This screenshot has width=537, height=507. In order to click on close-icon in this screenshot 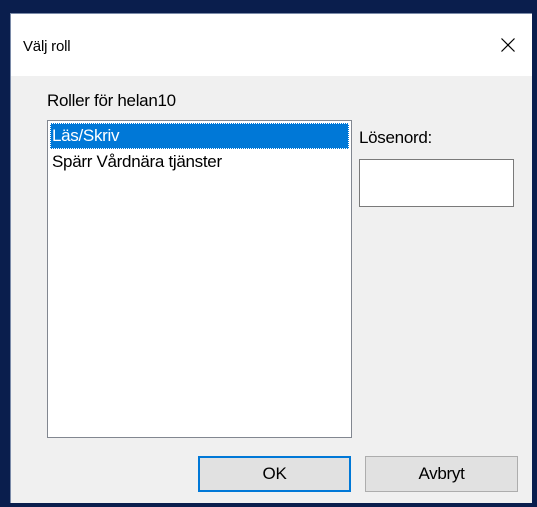, I will do `click(508, 45)`.